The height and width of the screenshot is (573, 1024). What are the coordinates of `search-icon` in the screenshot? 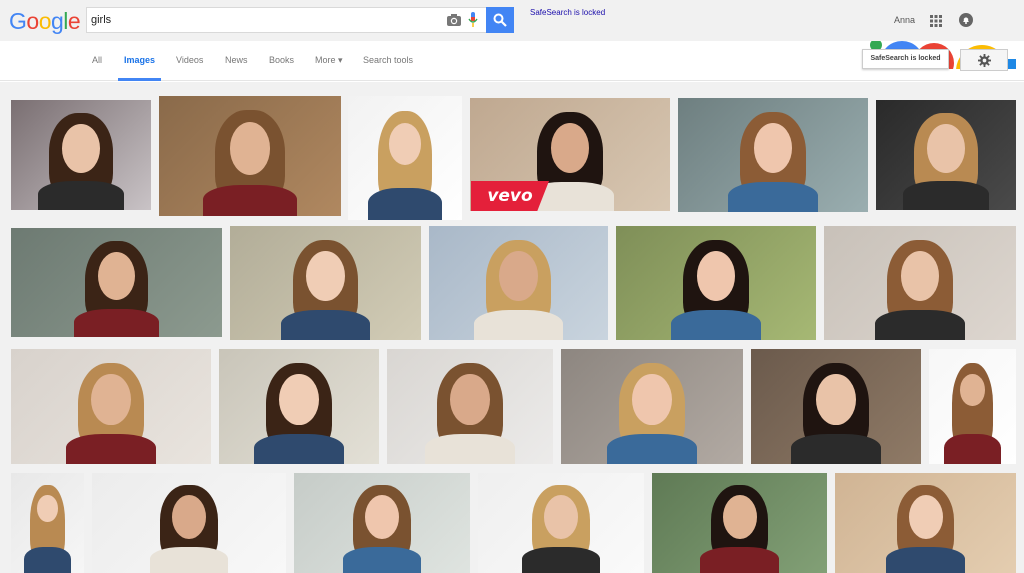 It's located at (500, 20).